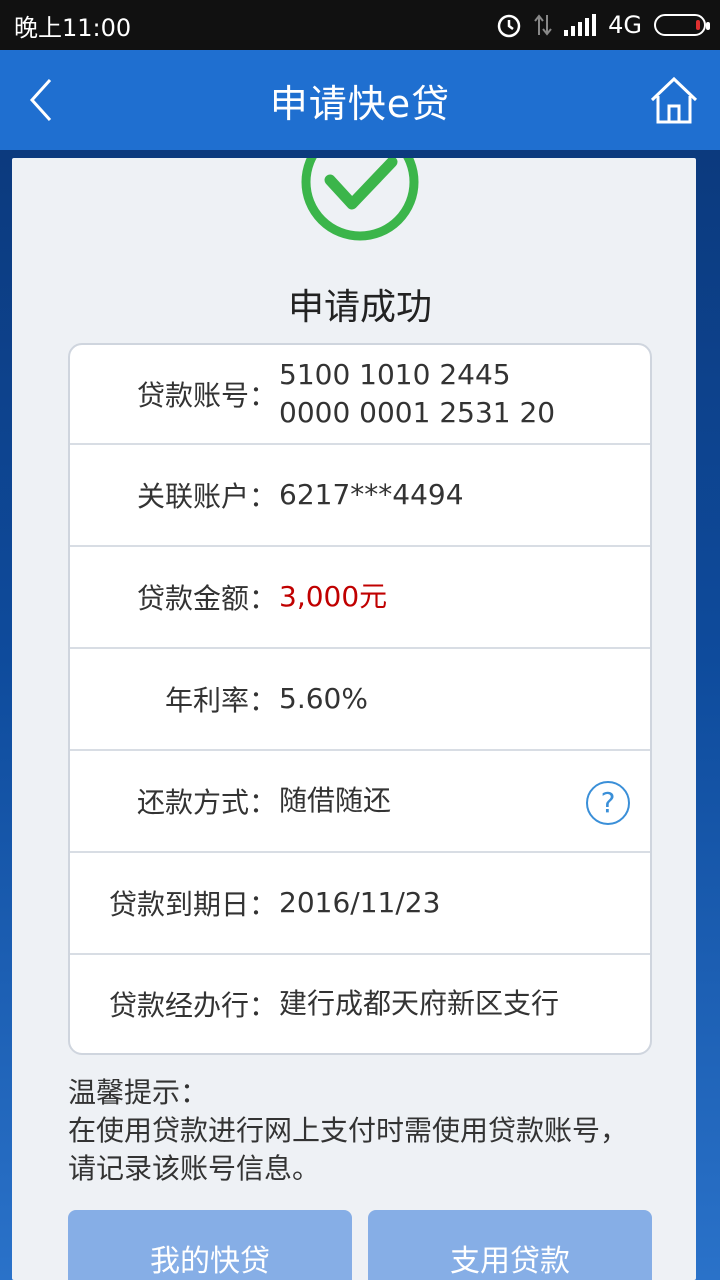 Image resolution: width=720 pixels, height=1280 pixels. I want to click on detail-row-due-date: 贷款到期日： 2016/11/23, so click(360, 904).